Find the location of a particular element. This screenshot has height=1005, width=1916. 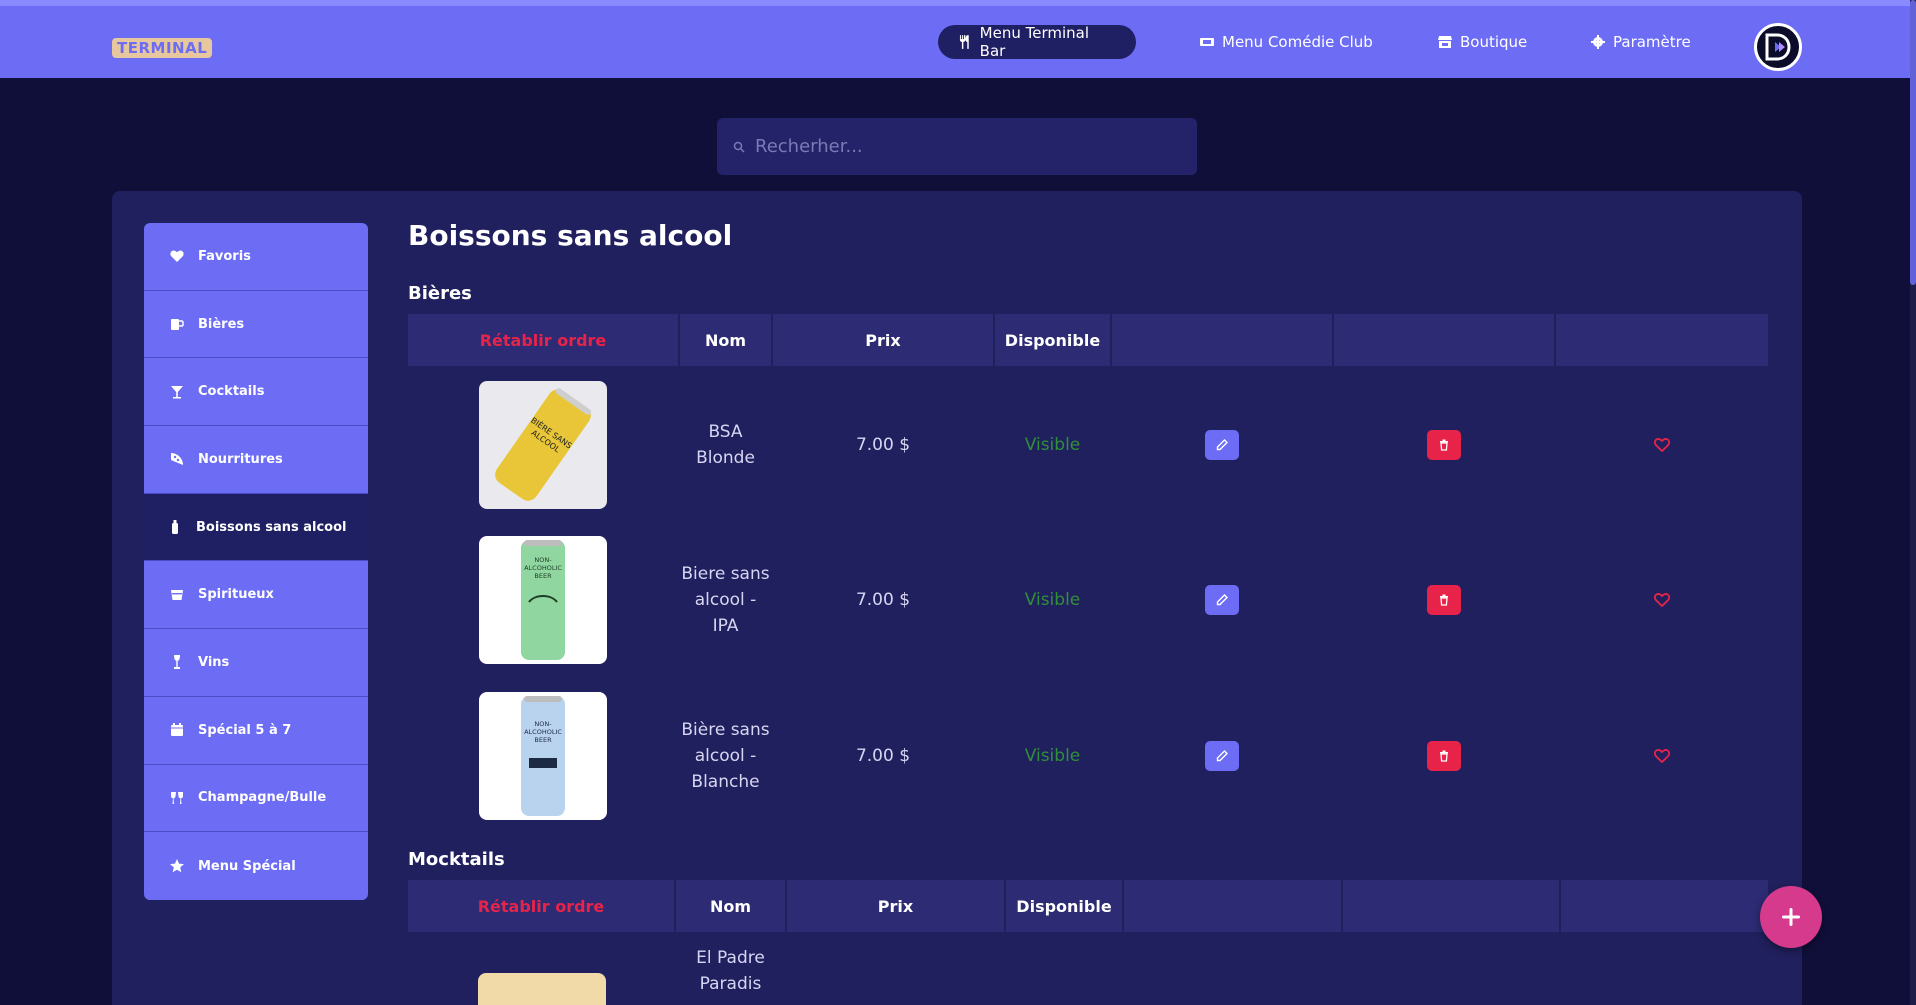

green-can-image: NON- ALCOHOLIC BEER is located at coordinates (543, 599).